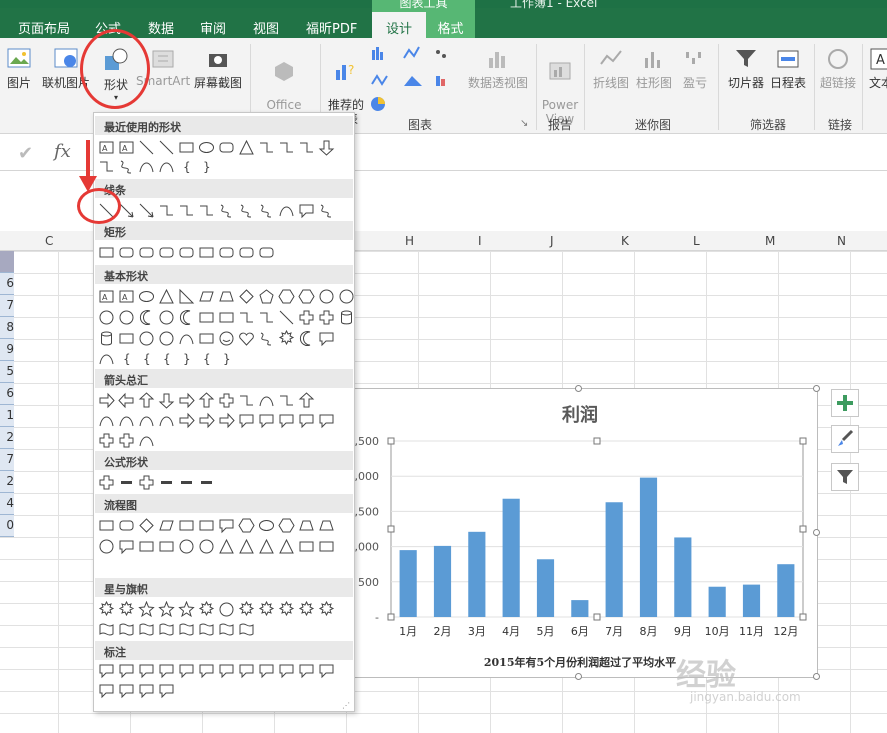  What do you see at coordinates (206, 296) in the screenshot?
I see `para-shape-icon` at bounding box center [206, 296].